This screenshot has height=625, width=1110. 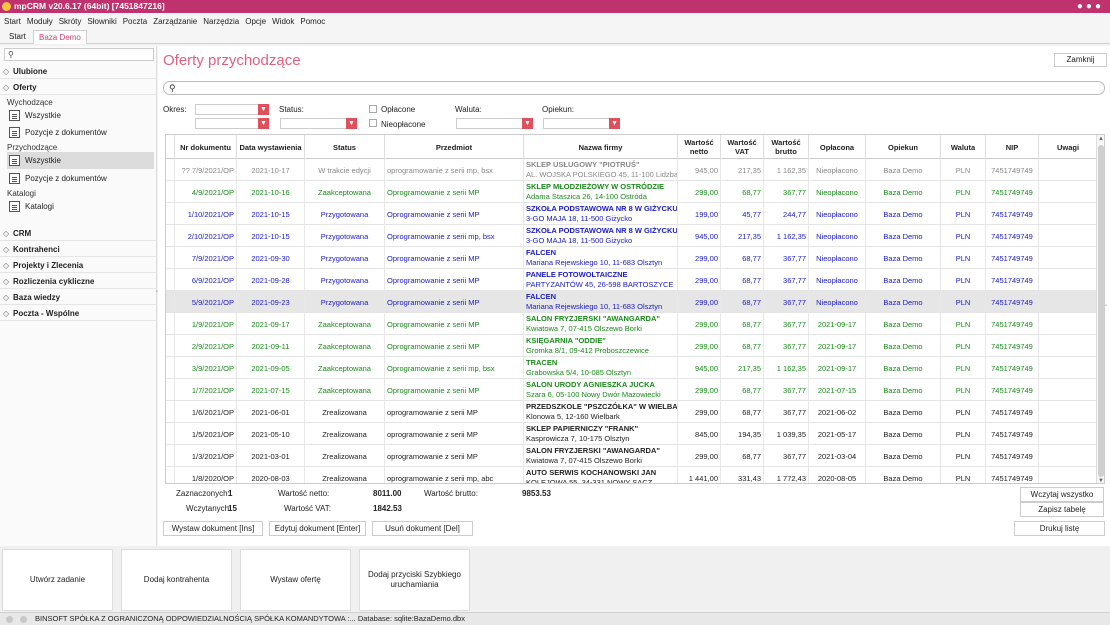 What do you see at coordinates (80, 115) in the screenshot?
I see `sidebar-item-wych-wszystkie: Wszystkie` at bounding box center [80, 115].